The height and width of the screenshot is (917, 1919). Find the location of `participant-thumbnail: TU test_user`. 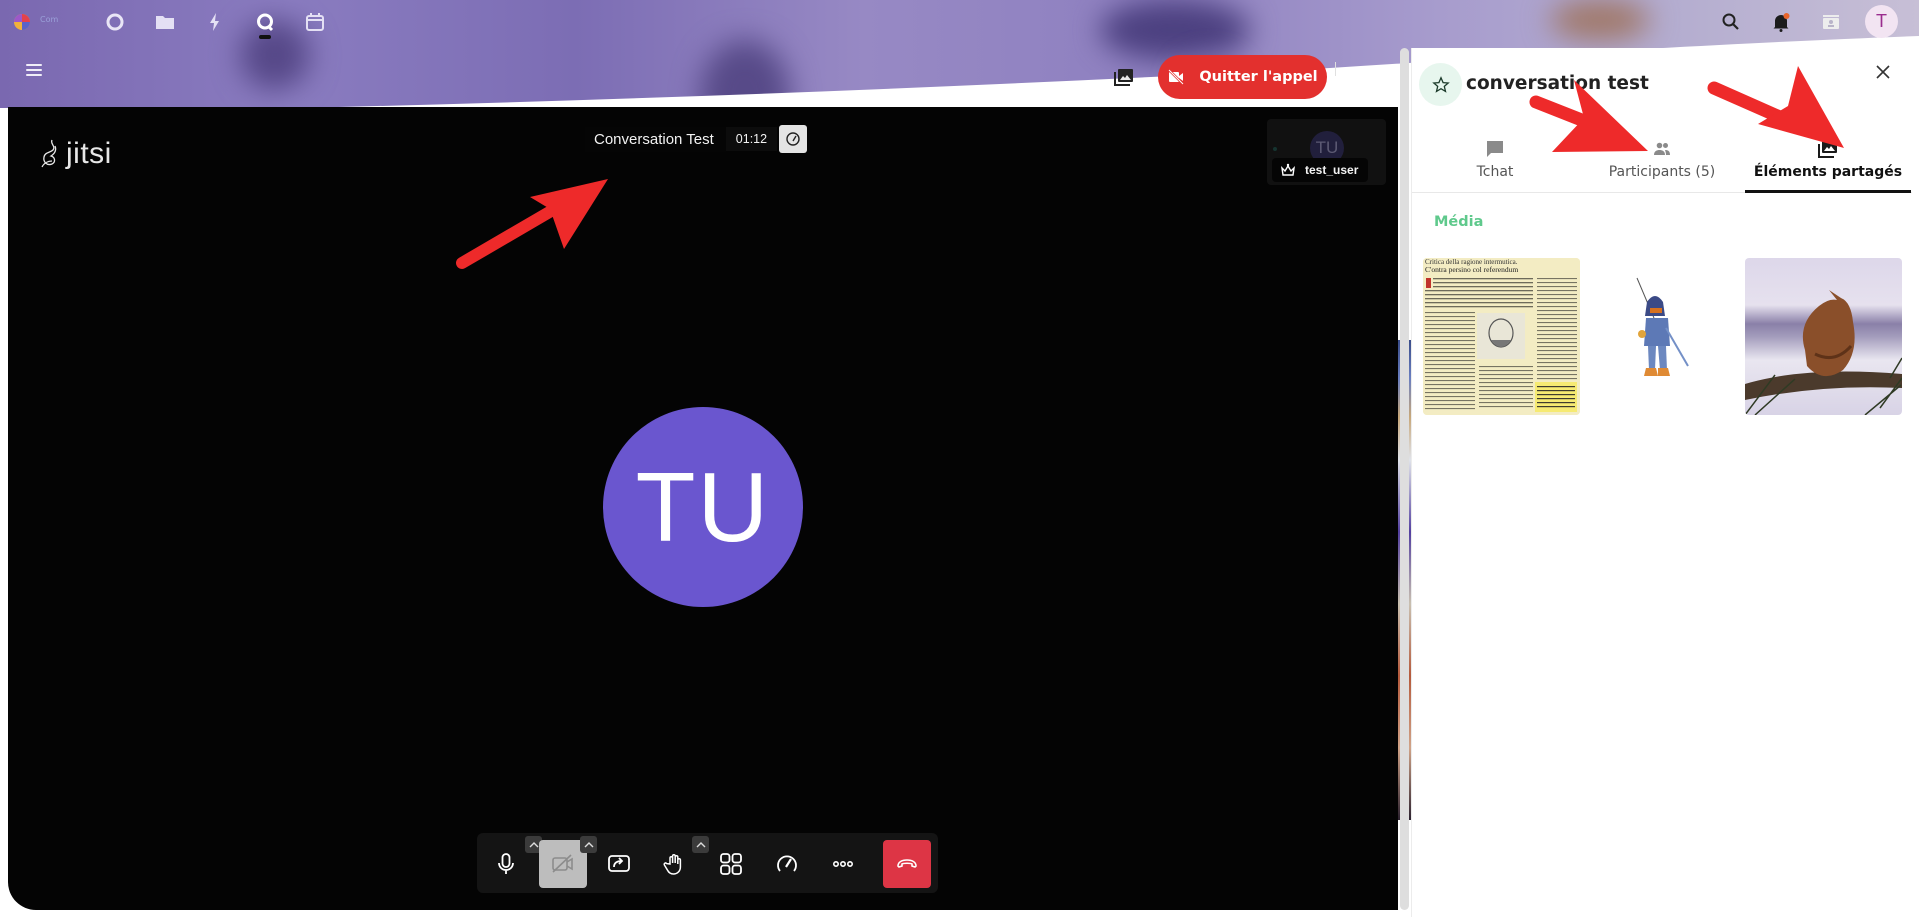

participant-thumbnail: TU test_user is located at coordinates (1326, 152).